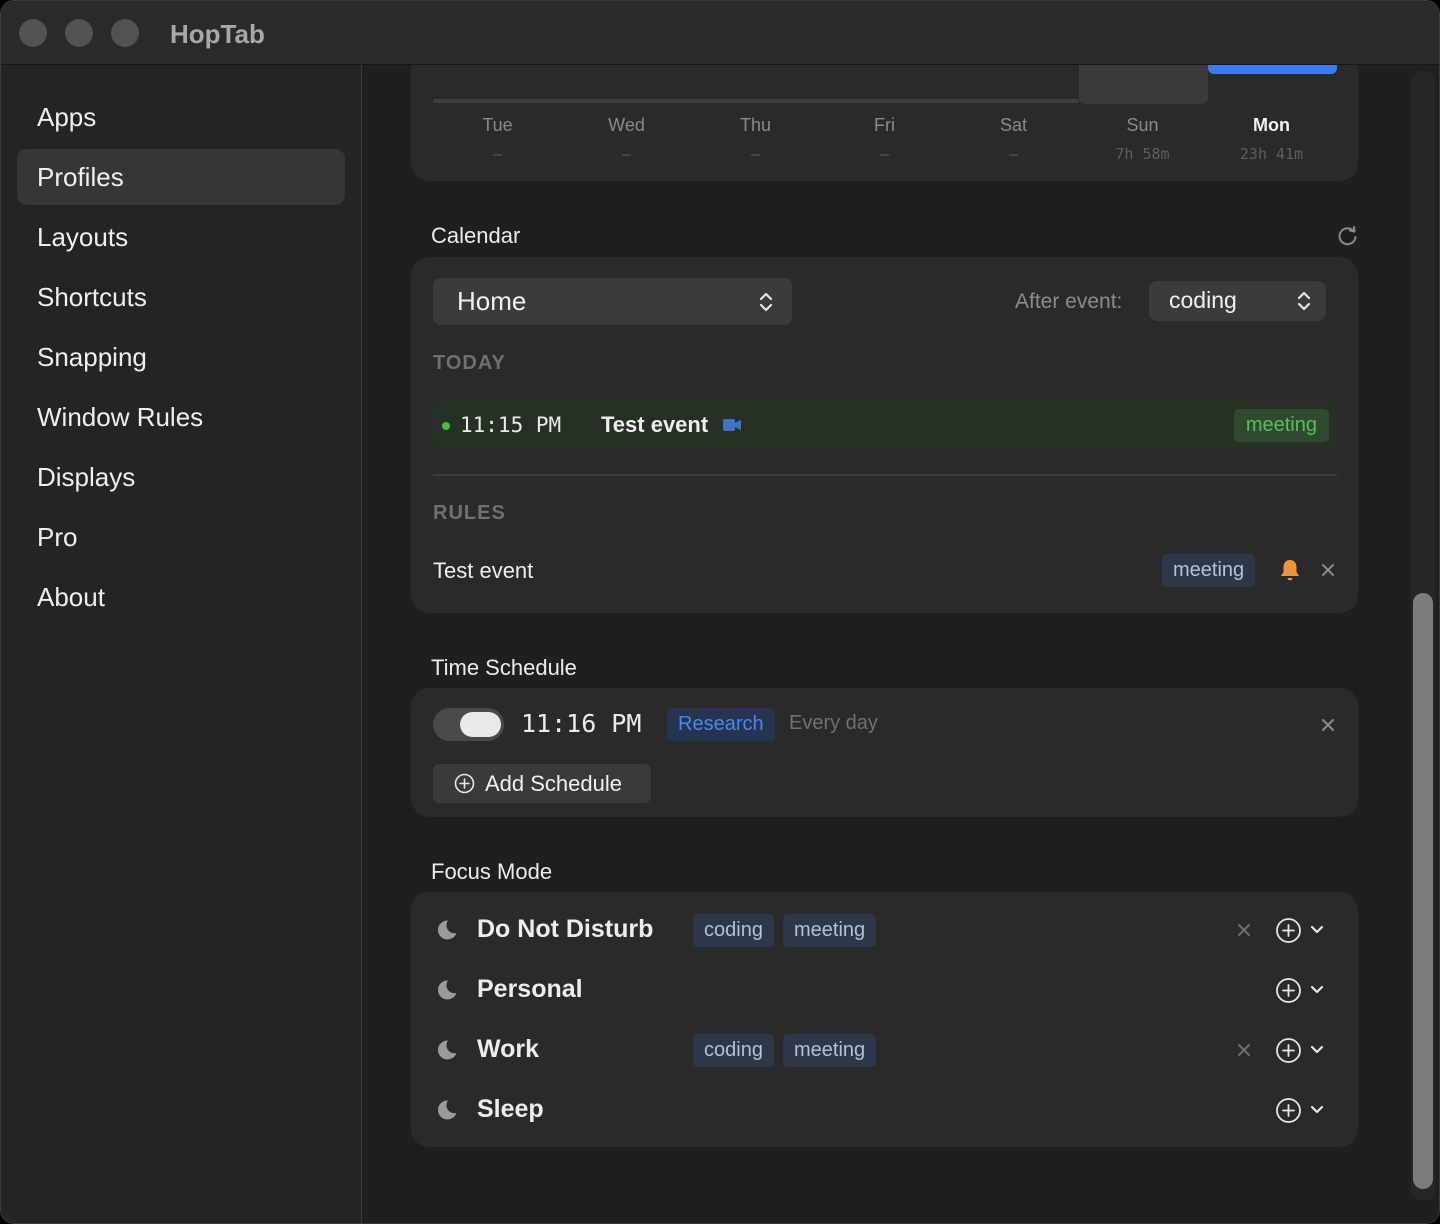  Describe the element at coordinates (181, 177) in the screenshot. I see `sidebar-item-profiles: Profiles` at that location.